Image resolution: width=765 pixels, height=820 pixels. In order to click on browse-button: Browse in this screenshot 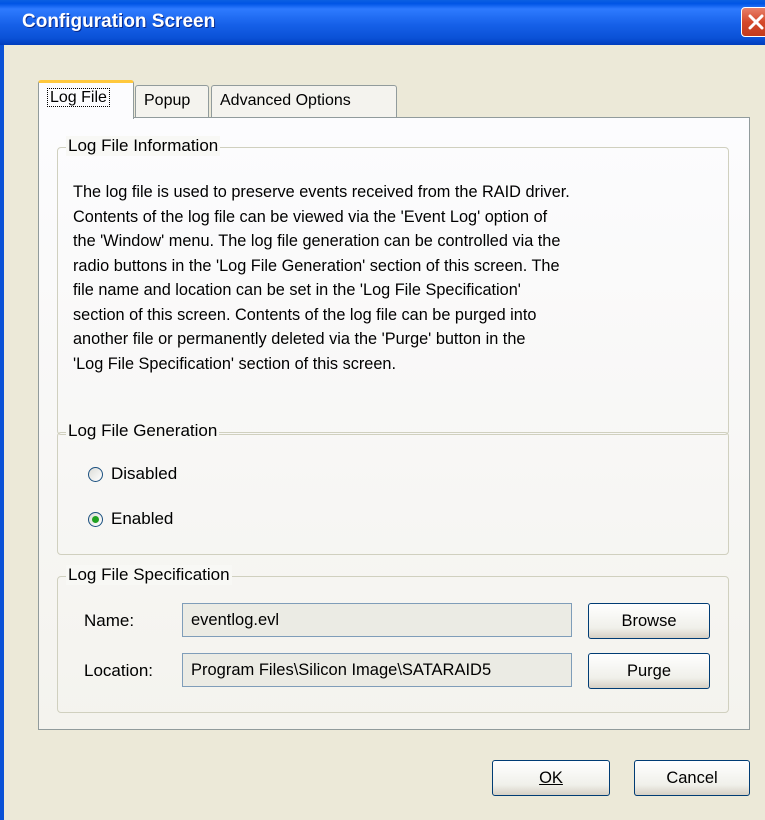, I will do `click(649, 621)`.